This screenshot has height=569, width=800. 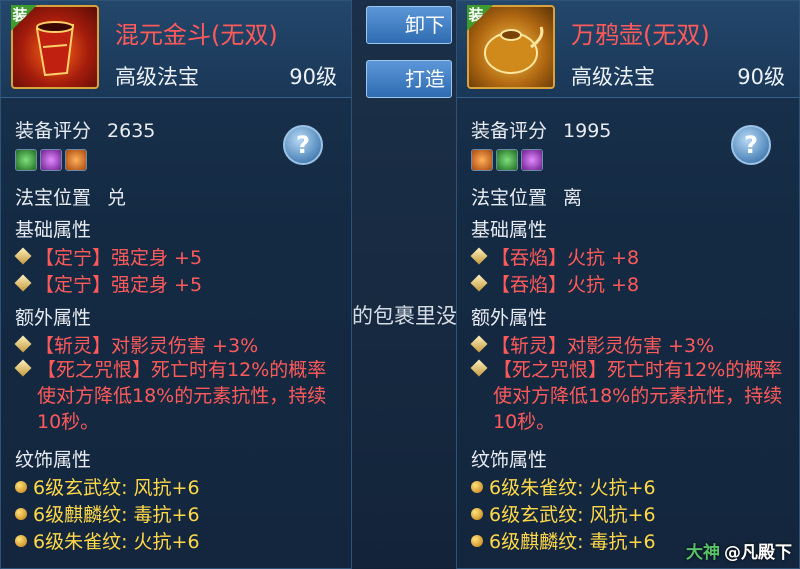 I want to click on forge-button: 打造, so click(x=409, y=79).